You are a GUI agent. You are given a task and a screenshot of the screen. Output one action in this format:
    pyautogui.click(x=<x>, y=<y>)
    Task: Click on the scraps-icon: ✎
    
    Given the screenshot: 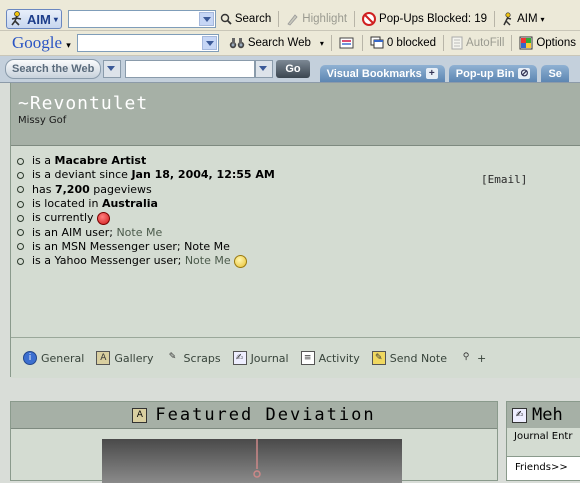 What is the action you would take?
    pyautogui.click(x=172, y=357)
    